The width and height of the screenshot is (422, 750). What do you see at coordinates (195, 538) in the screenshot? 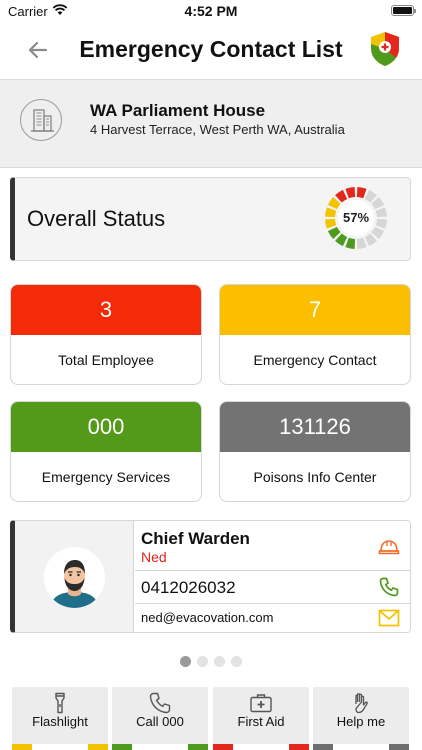
I see `contact-role: Chief Warden` at bounding box center [195, 538].